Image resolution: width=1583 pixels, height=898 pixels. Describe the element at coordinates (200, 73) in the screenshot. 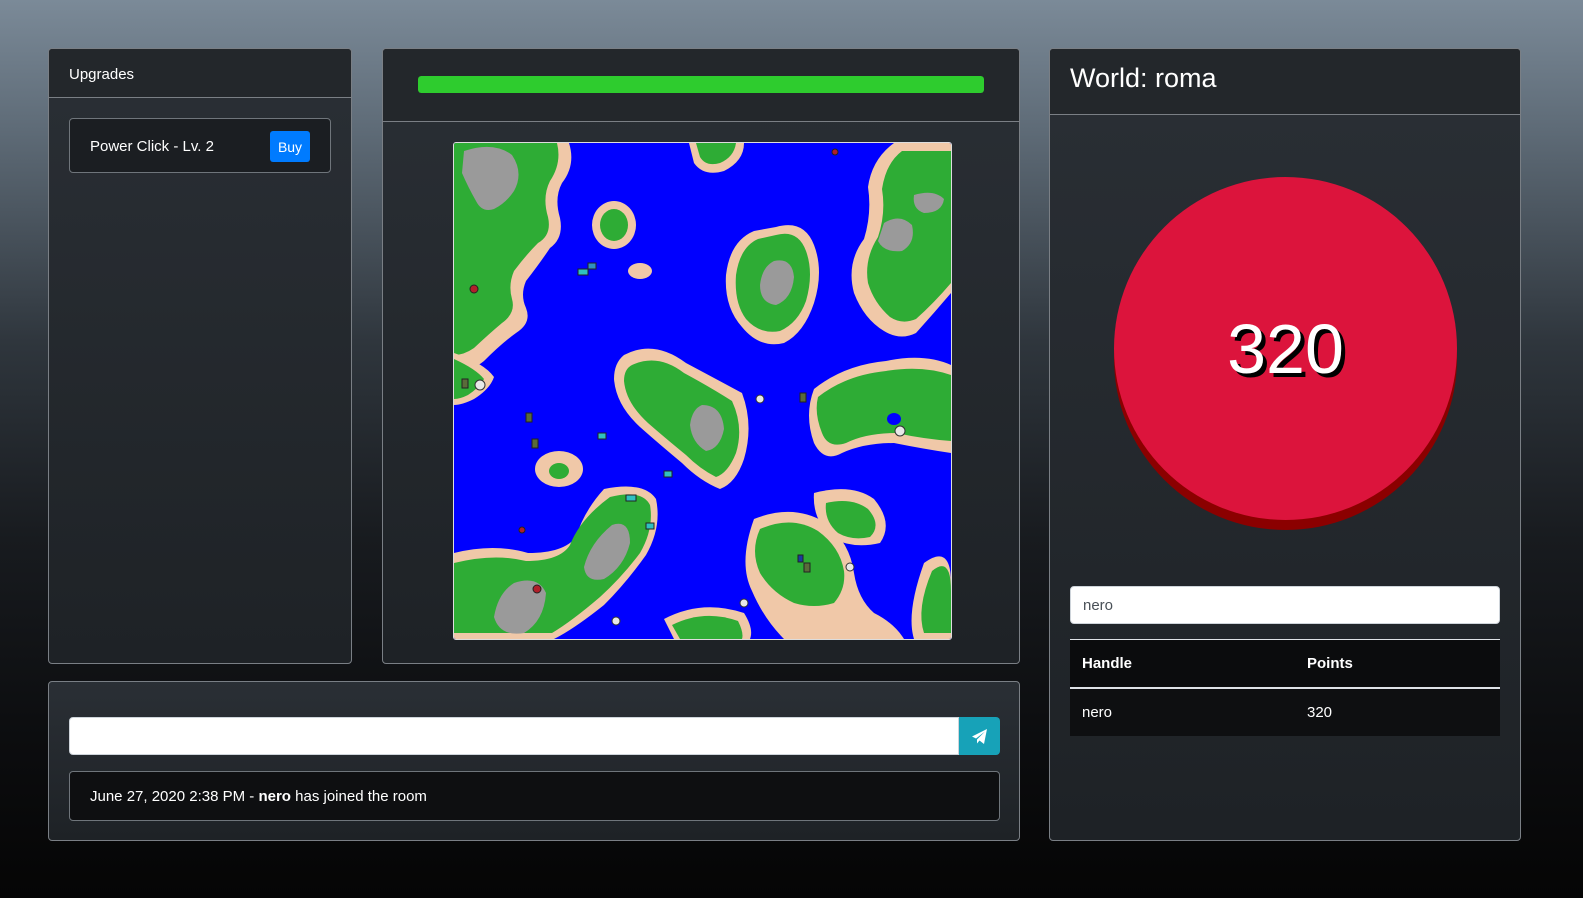

I see `upgrades-header: Upgrades` at that location.